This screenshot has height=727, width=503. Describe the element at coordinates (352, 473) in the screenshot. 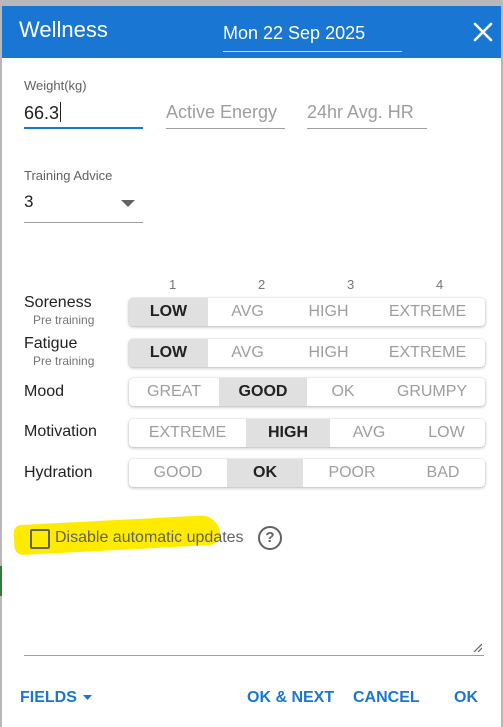

I see `hydration-option-poor: POOR` at that location.